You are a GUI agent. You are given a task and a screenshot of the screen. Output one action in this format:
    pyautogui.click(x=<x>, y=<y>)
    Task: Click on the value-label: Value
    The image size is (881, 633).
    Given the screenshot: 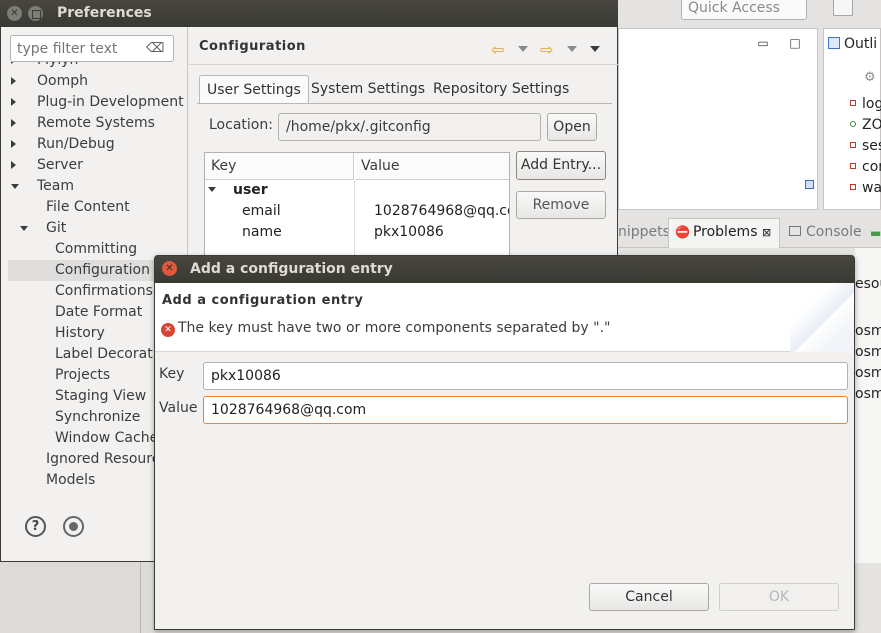 What is the action you would take?
    pyautogui.click(x=178, y=408)
    